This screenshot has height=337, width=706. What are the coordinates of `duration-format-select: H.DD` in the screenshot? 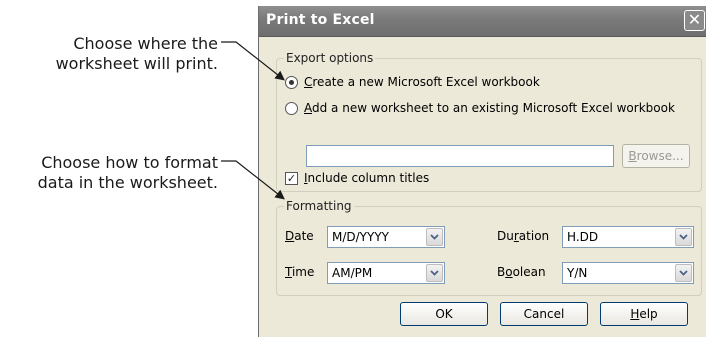 It's located at (628, 237).